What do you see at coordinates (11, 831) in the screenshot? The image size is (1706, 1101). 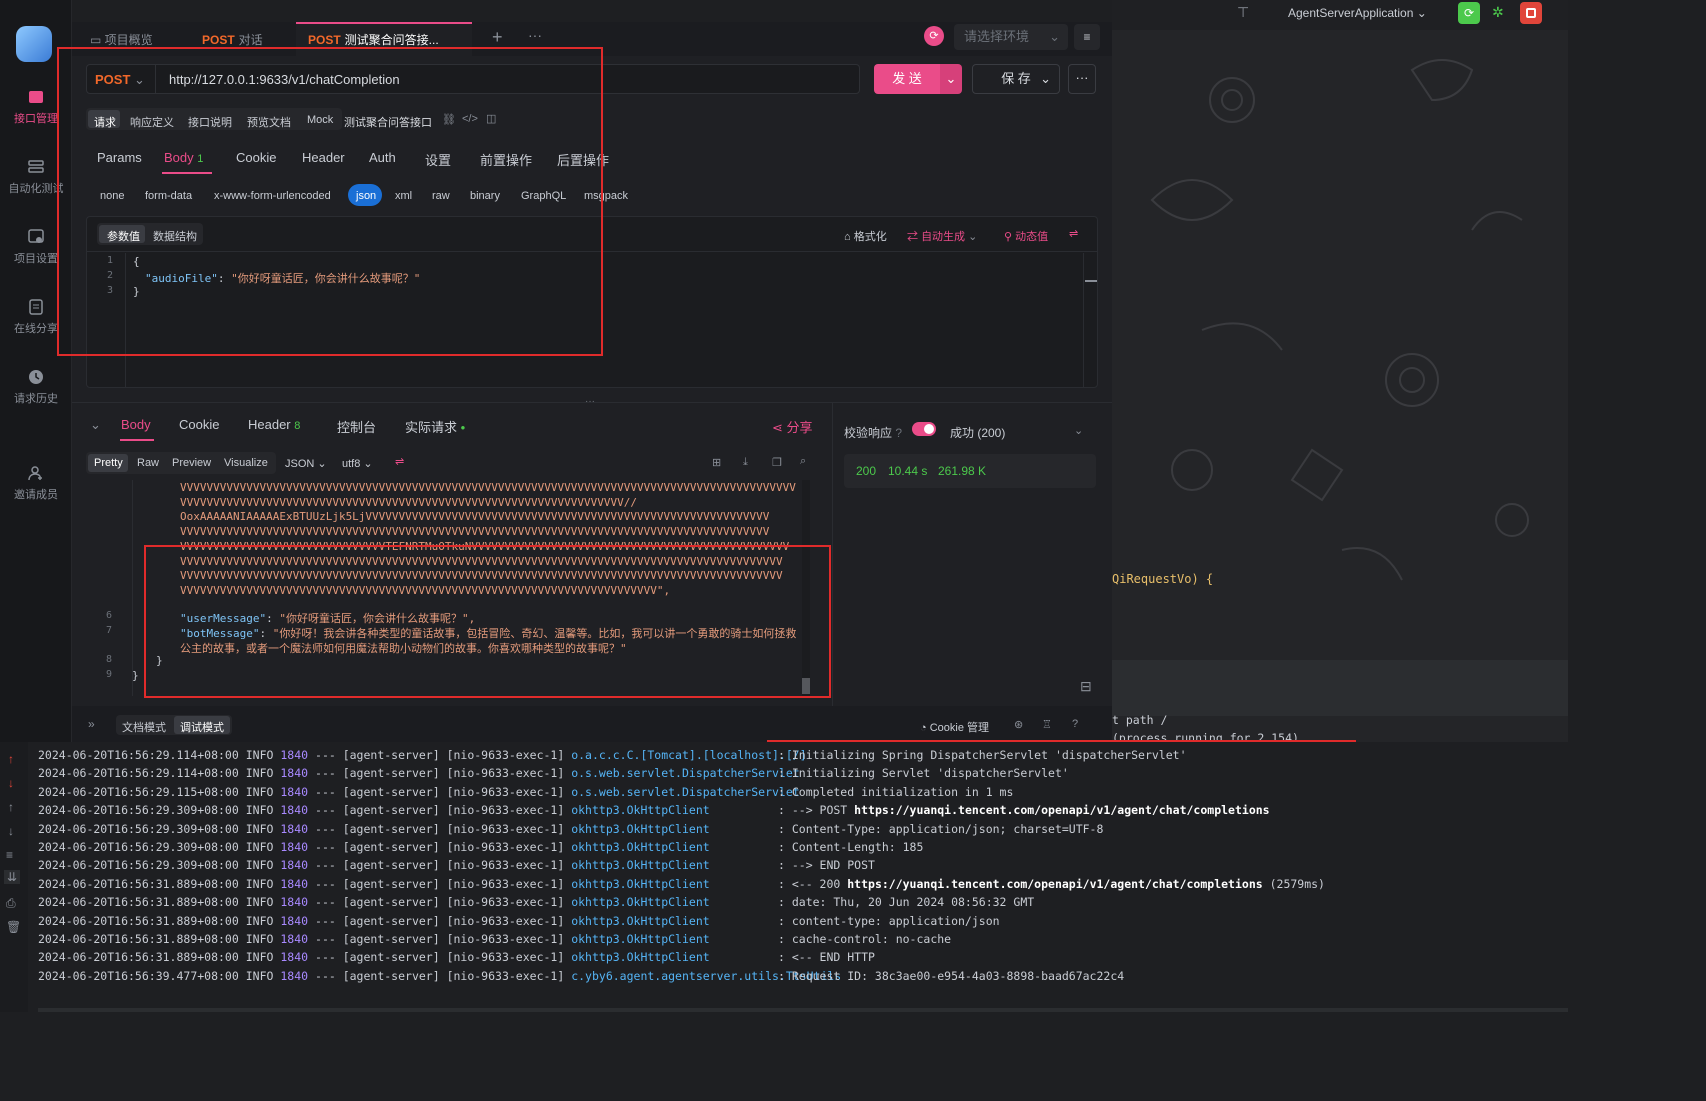 I see `scroll-down-icon: ↓` at bounding box center [11, 831].